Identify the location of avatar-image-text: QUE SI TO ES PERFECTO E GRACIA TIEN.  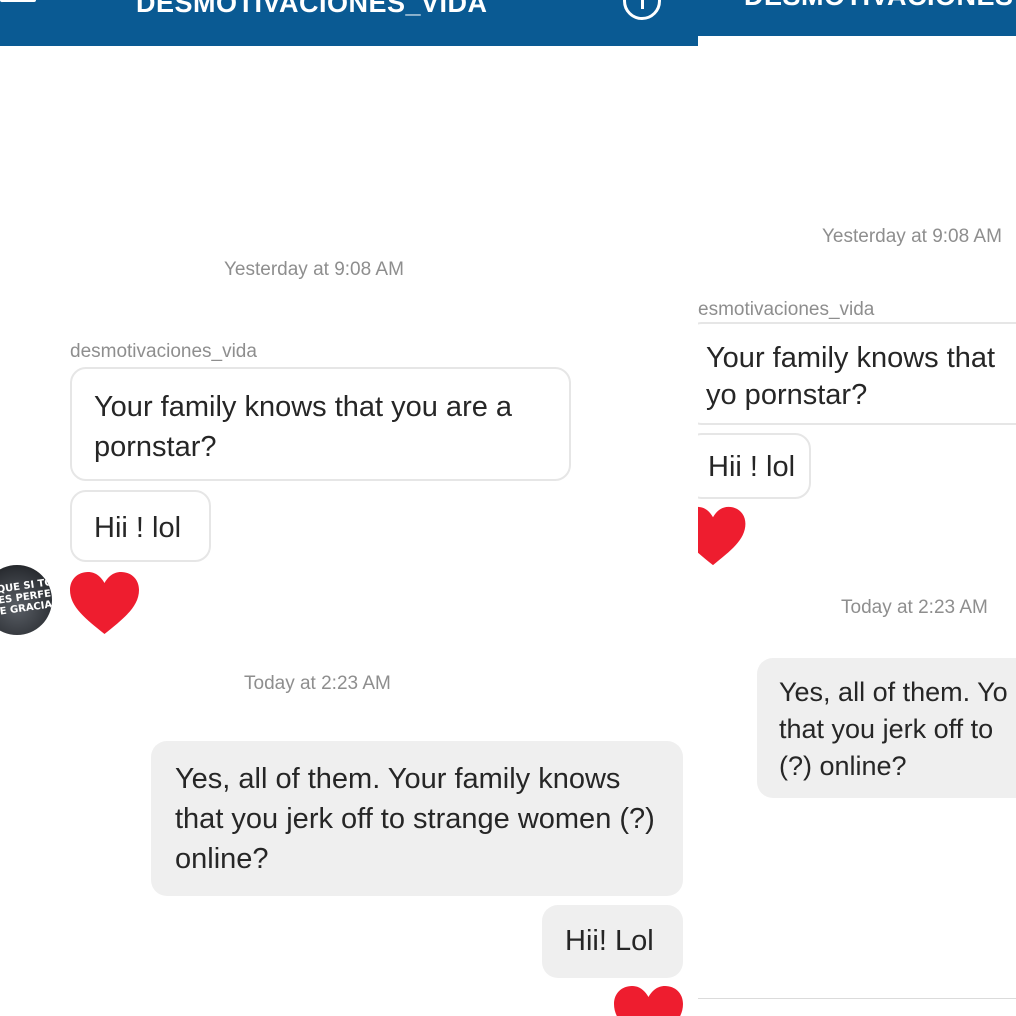
(26, 597).